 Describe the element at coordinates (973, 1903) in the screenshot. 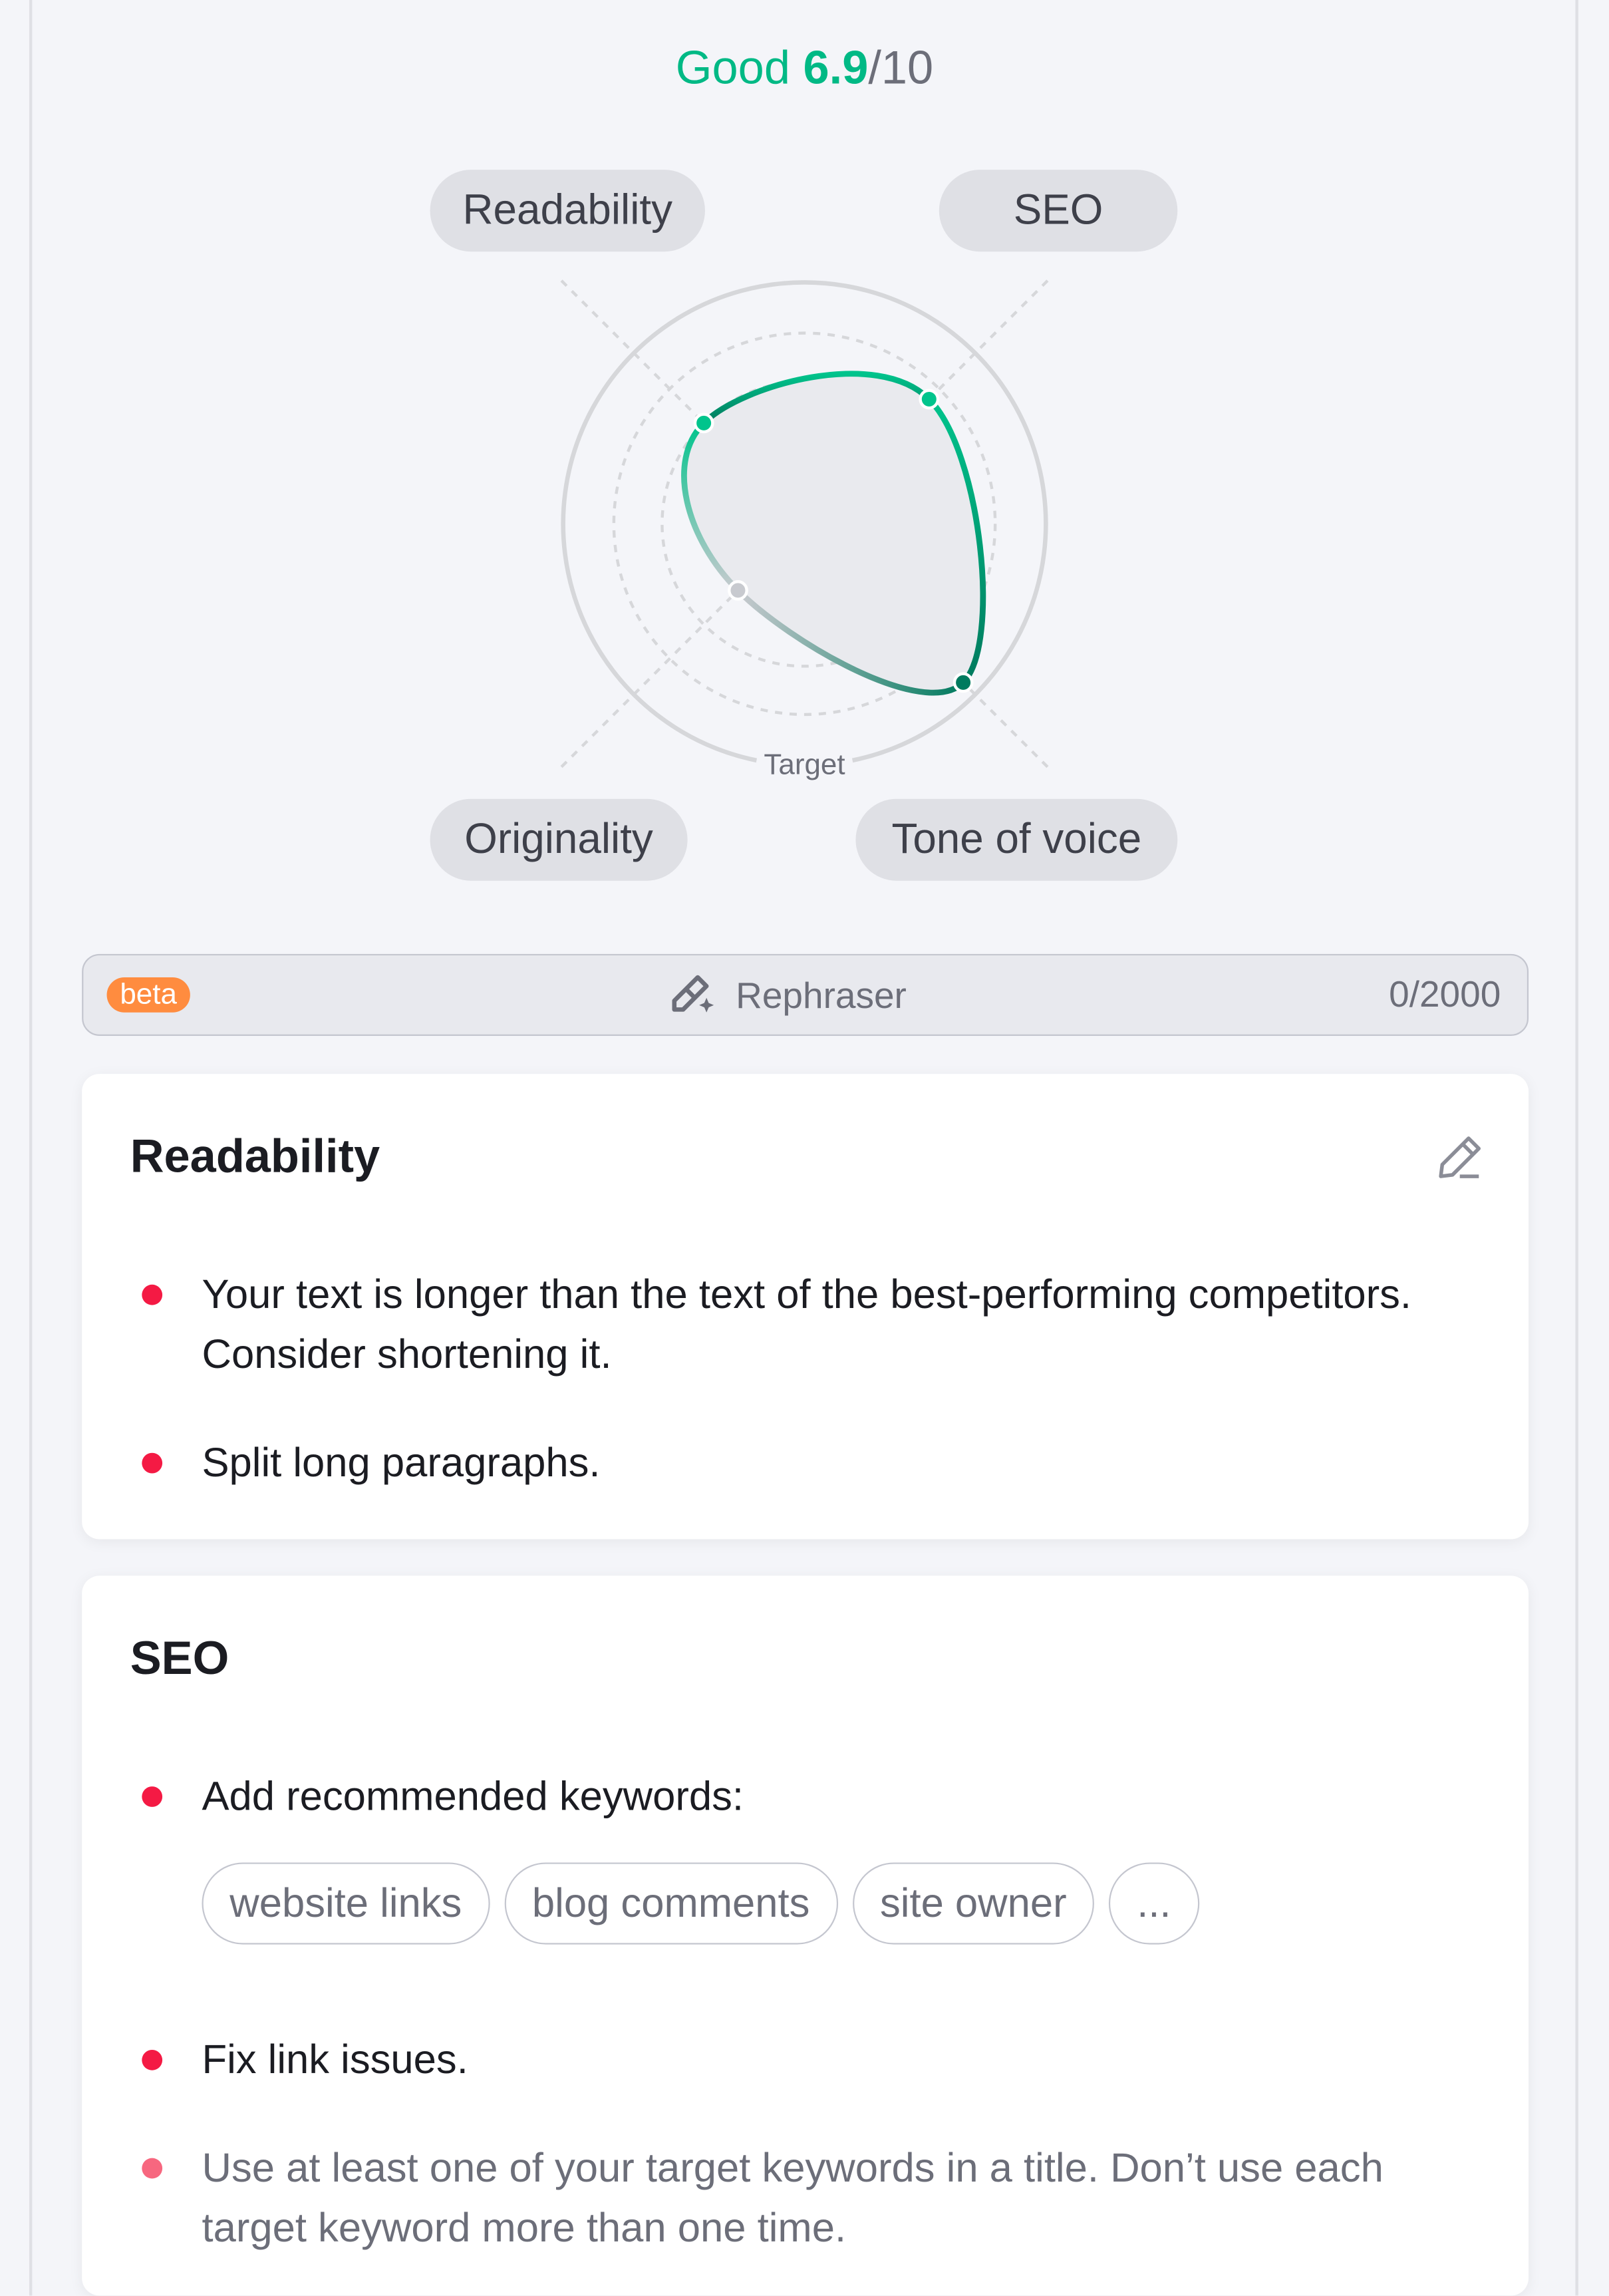

I see `keyword-chip: site owner` at that location.